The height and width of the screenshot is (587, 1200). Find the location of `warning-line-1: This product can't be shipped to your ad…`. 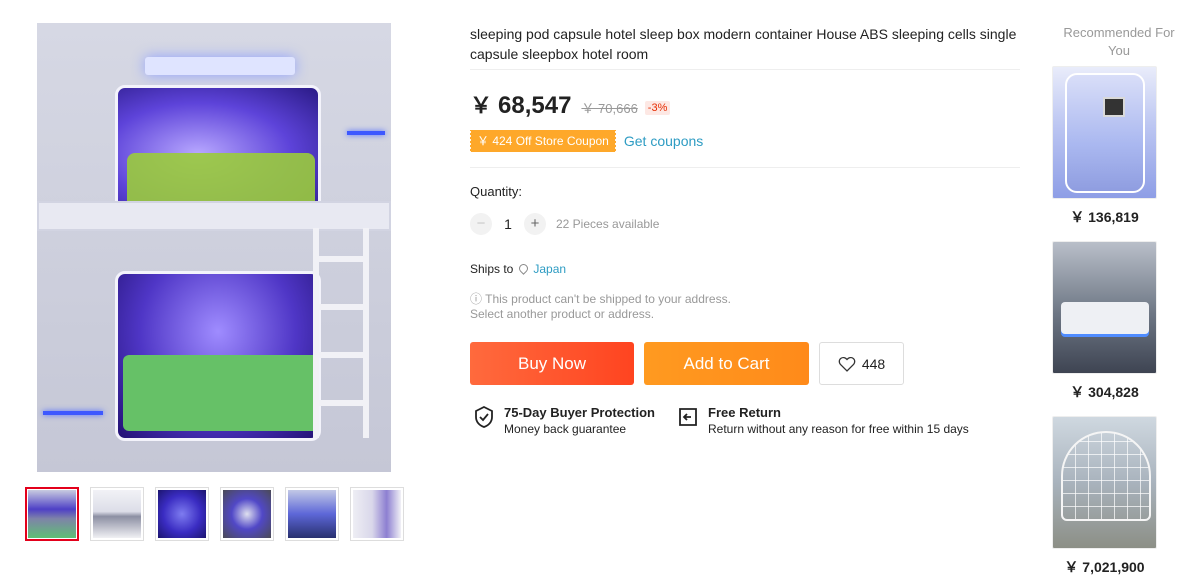

warning-line-1: This product can't be shipped to your ad… is located at coordinates (608, 299).